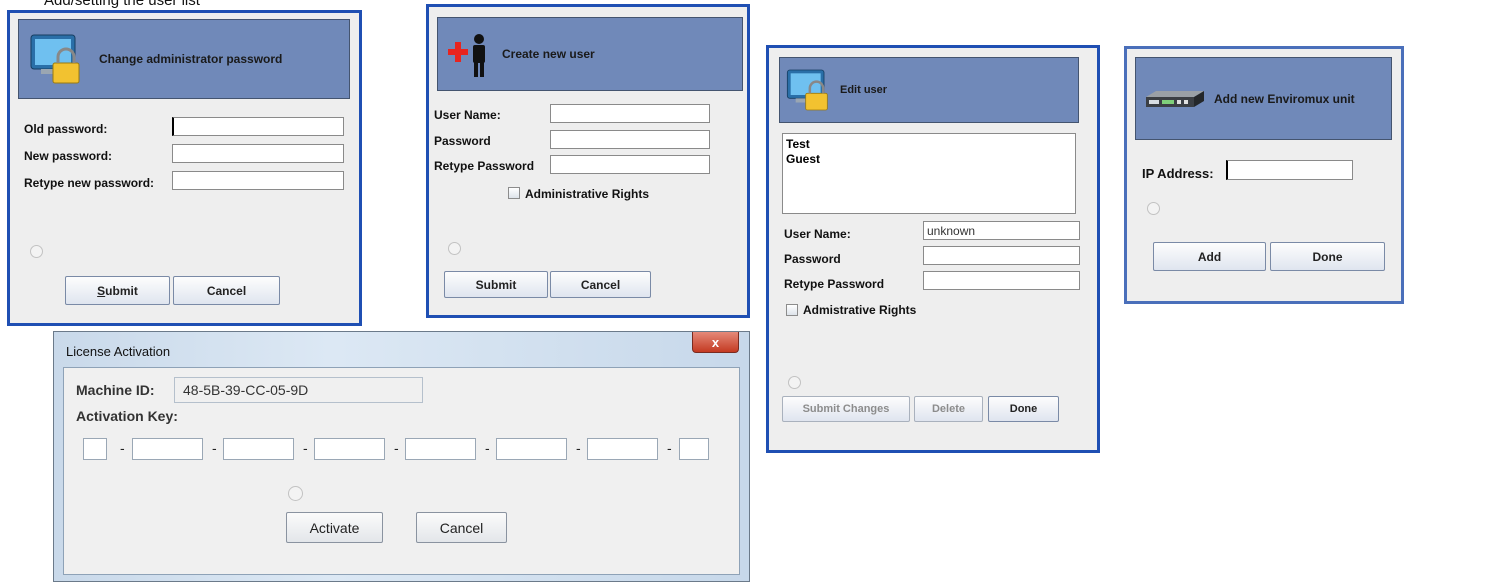 The height and width of the screenshot is (582, 1497). Describe the element at coordinates (1175, 98) in the screenshot. I see `network-device-icon` at that location.